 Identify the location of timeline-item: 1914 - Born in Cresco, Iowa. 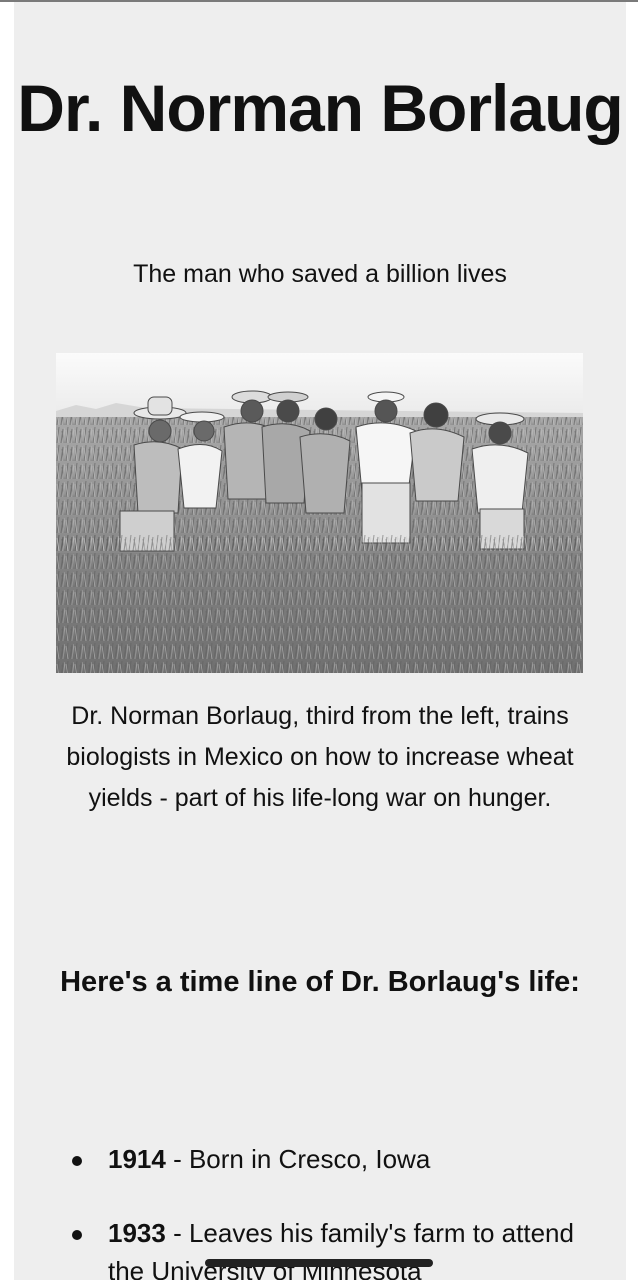
(334, 1159).